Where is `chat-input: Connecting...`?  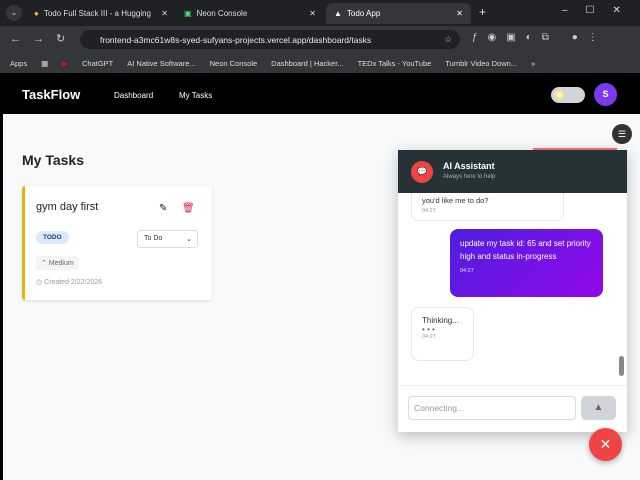 chat-input: Connecting... is located at coordinates (492, 408).